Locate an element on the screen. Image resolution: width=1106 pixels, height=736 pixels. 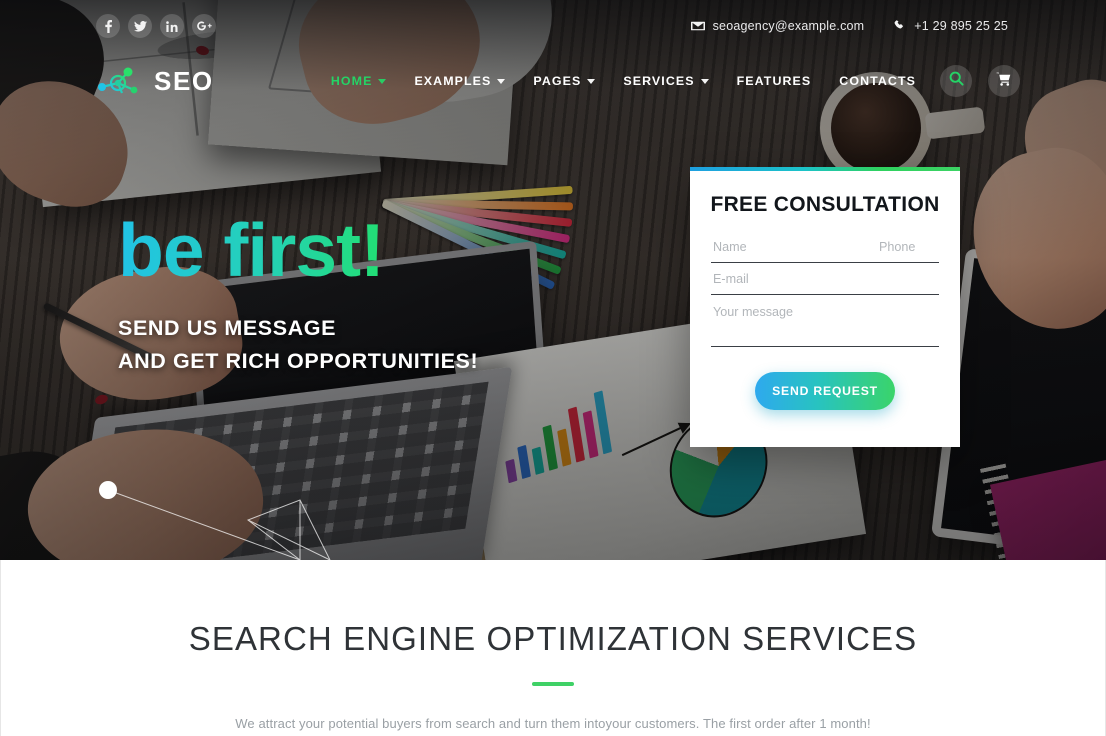
hero-headline: be first! is located at coordinates (298, 250).